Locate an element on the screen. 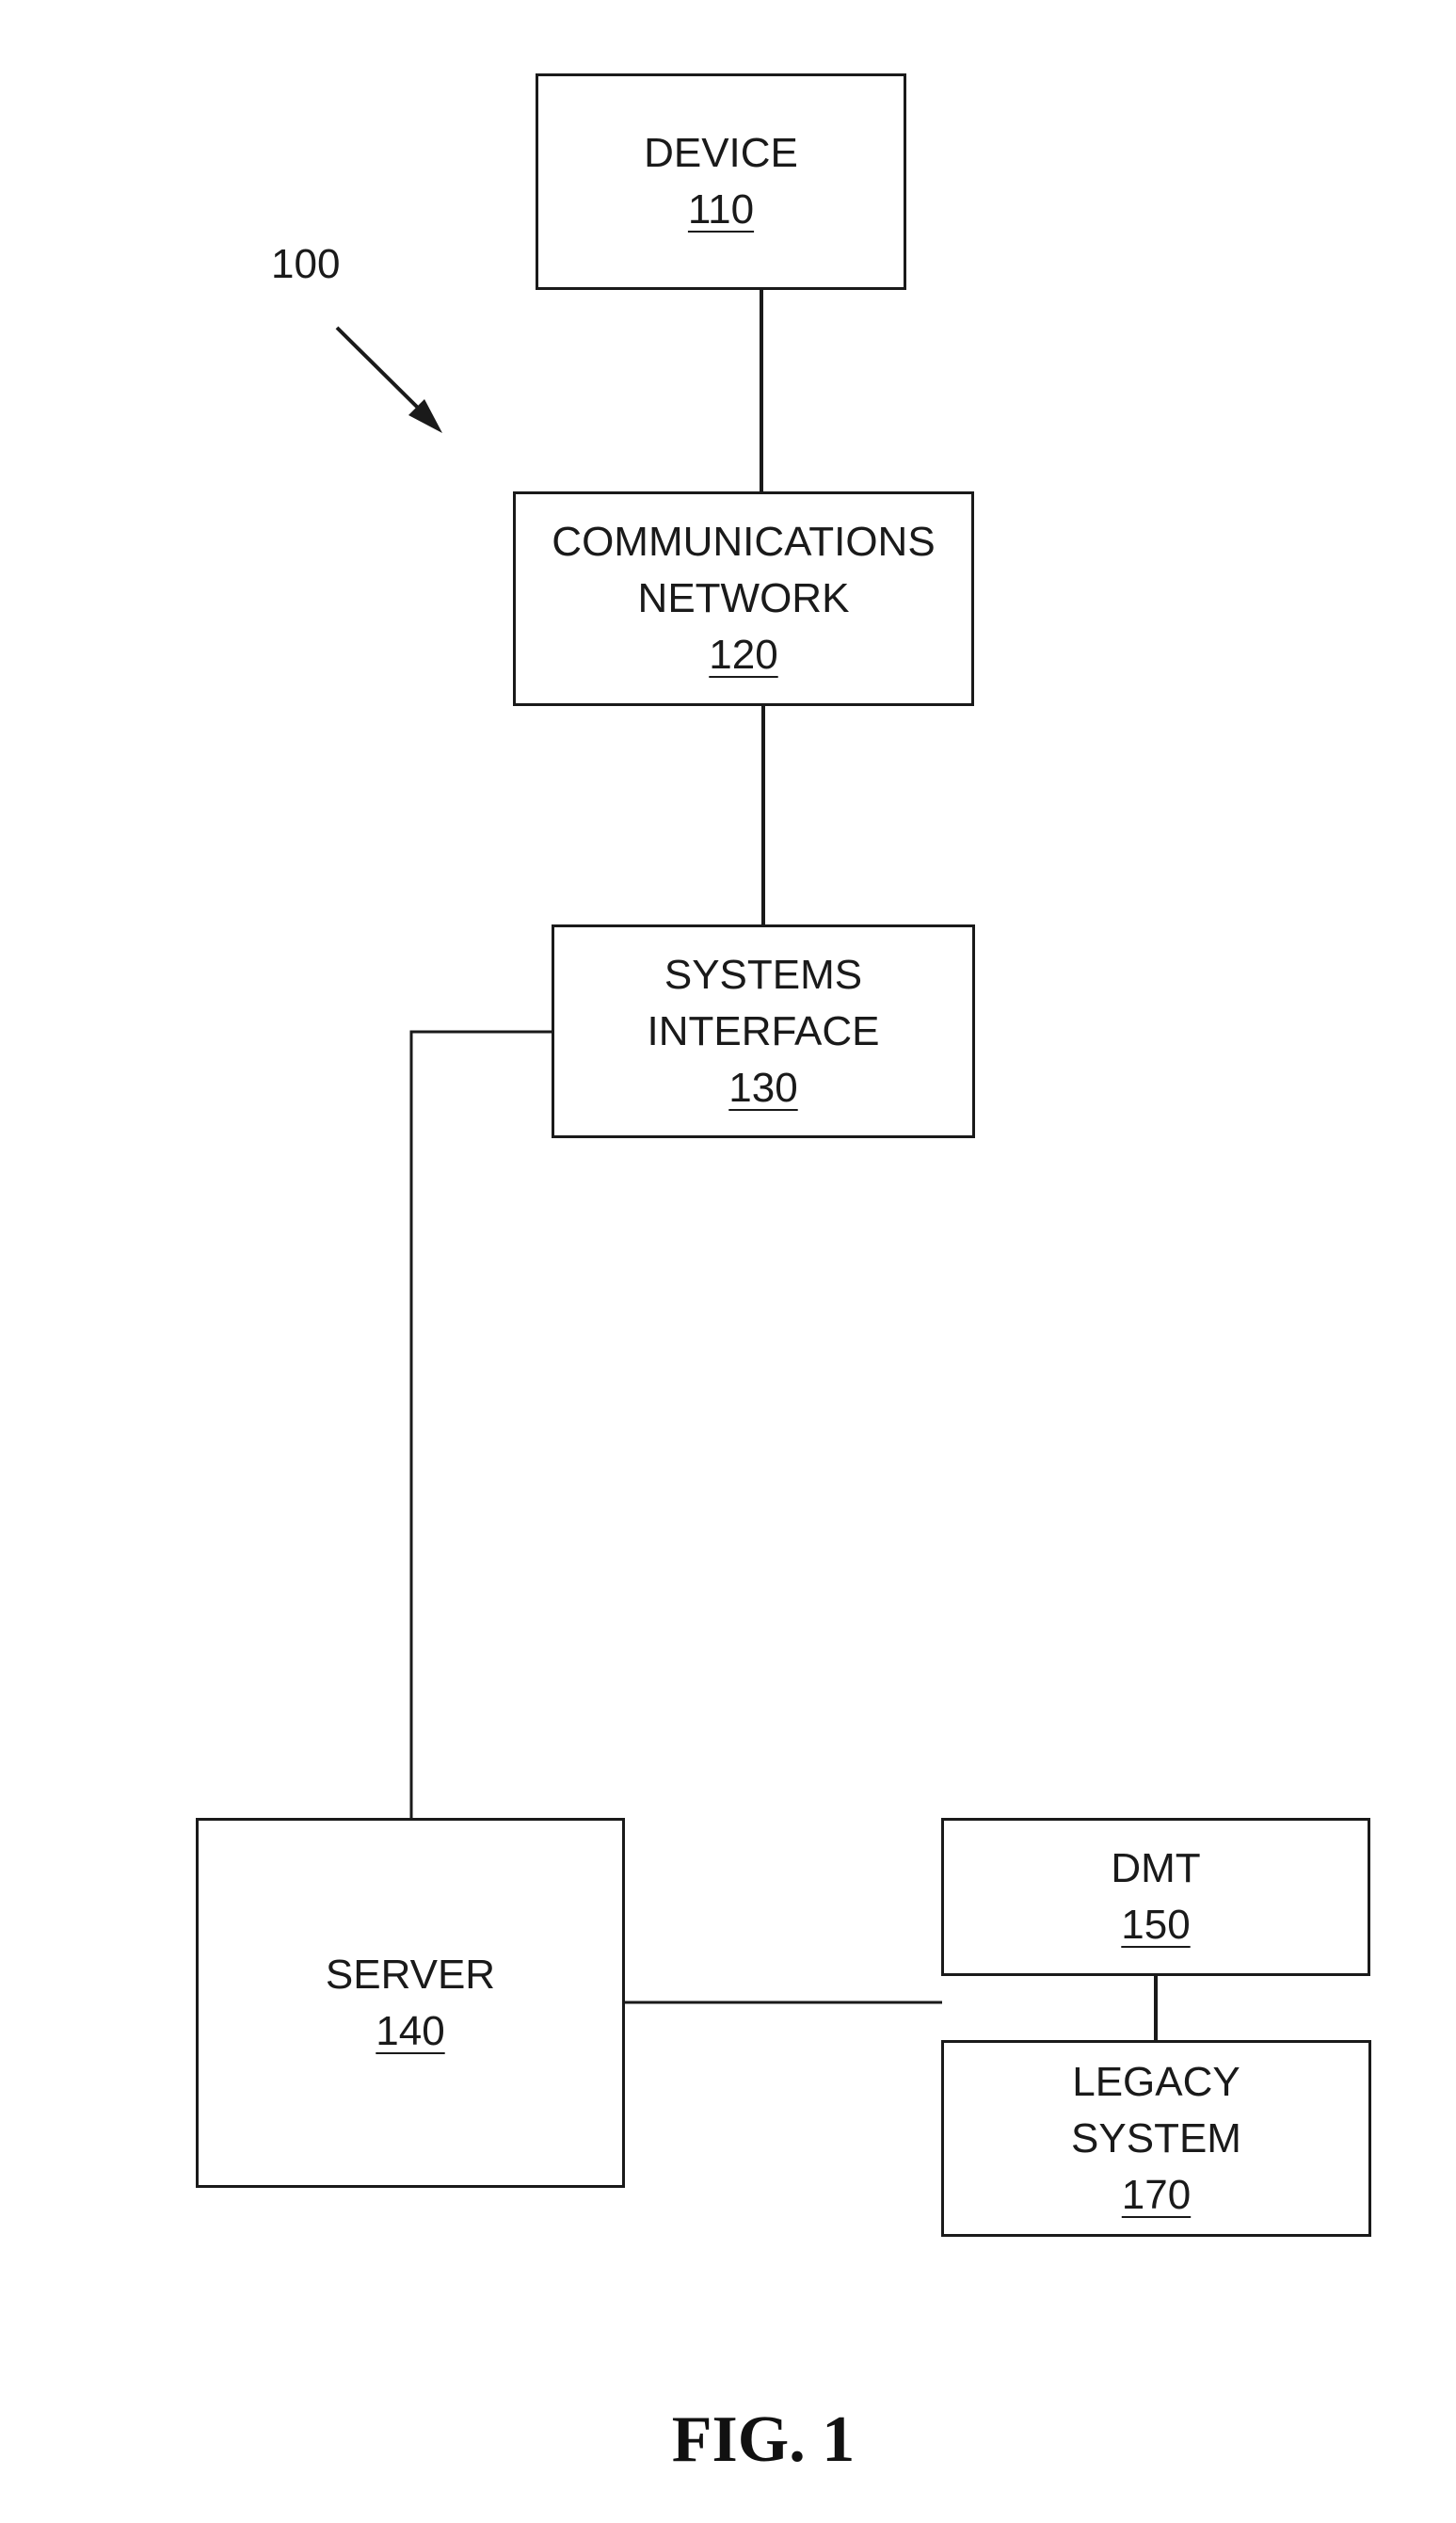 This screenshot has height=2523, width=1456. node-legacy-ref: 170 is located at coordinates (1156, 2194).